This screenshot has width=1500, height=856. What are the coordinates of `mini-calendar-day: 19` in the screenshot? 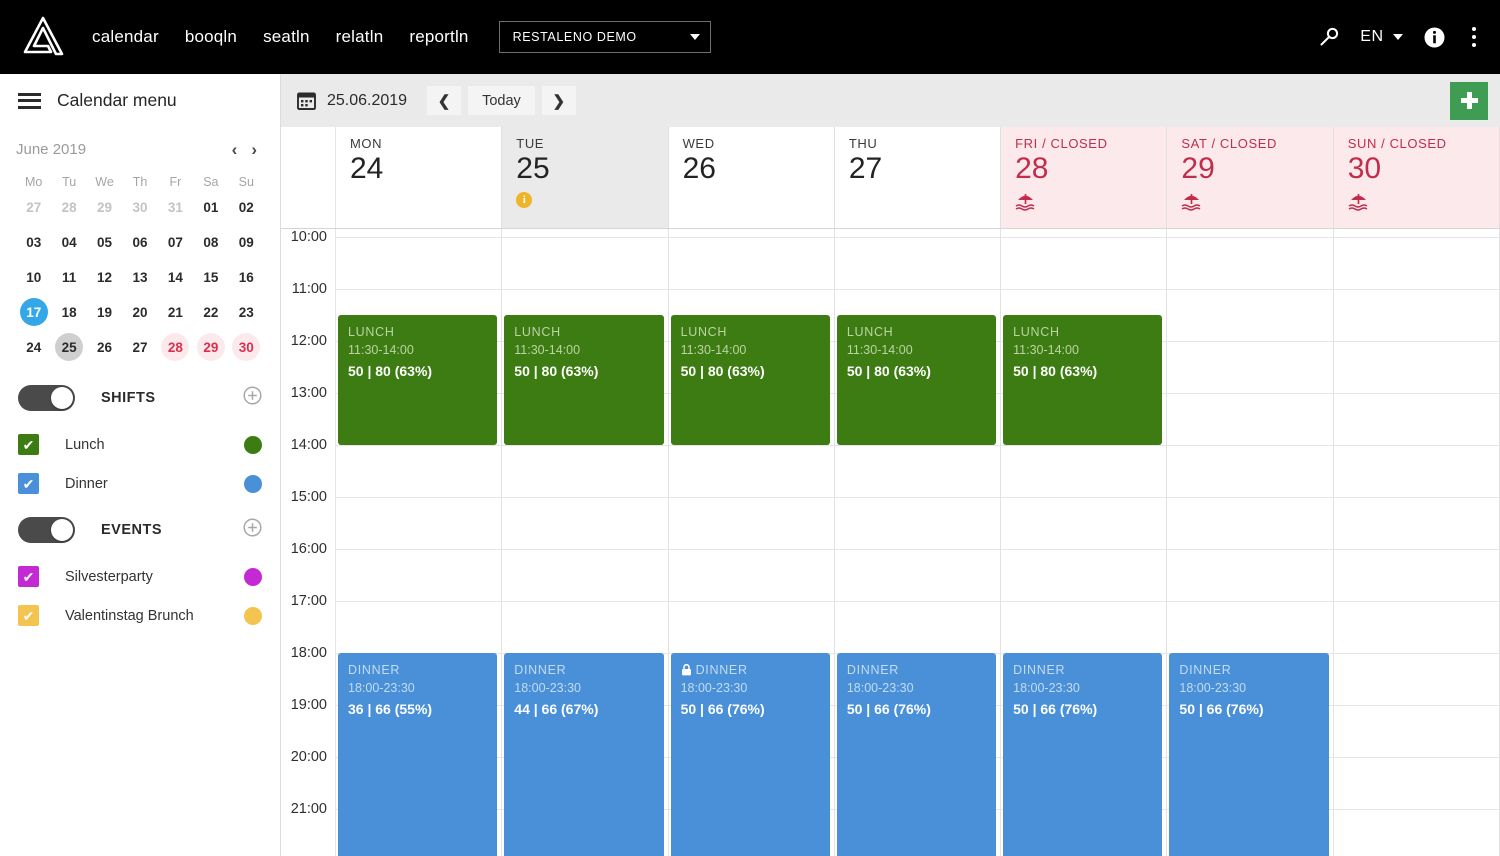 It's located at (104, 312).